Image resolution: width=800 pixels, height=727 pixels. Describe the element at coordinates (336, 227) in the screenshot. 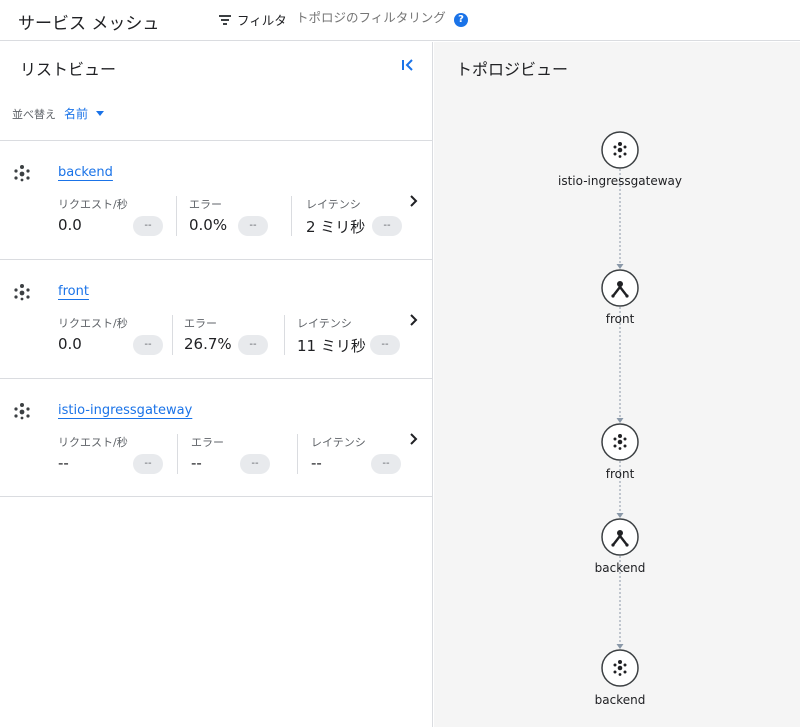

I see `latency-value: 2 ミリ秒` at that location.